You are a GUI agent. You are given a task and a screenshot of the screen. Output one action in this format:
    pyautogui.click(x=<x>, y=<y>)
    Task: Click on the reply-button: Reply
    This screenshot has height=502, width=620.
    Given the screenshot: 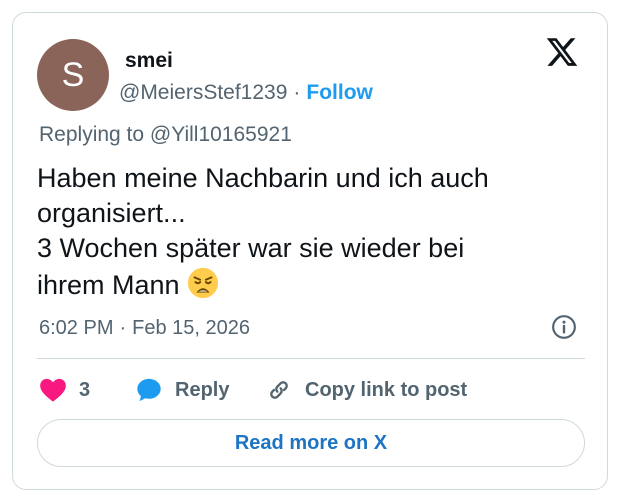 What is the action you would take?
    pyautogui.click(x=182, y=390)
    